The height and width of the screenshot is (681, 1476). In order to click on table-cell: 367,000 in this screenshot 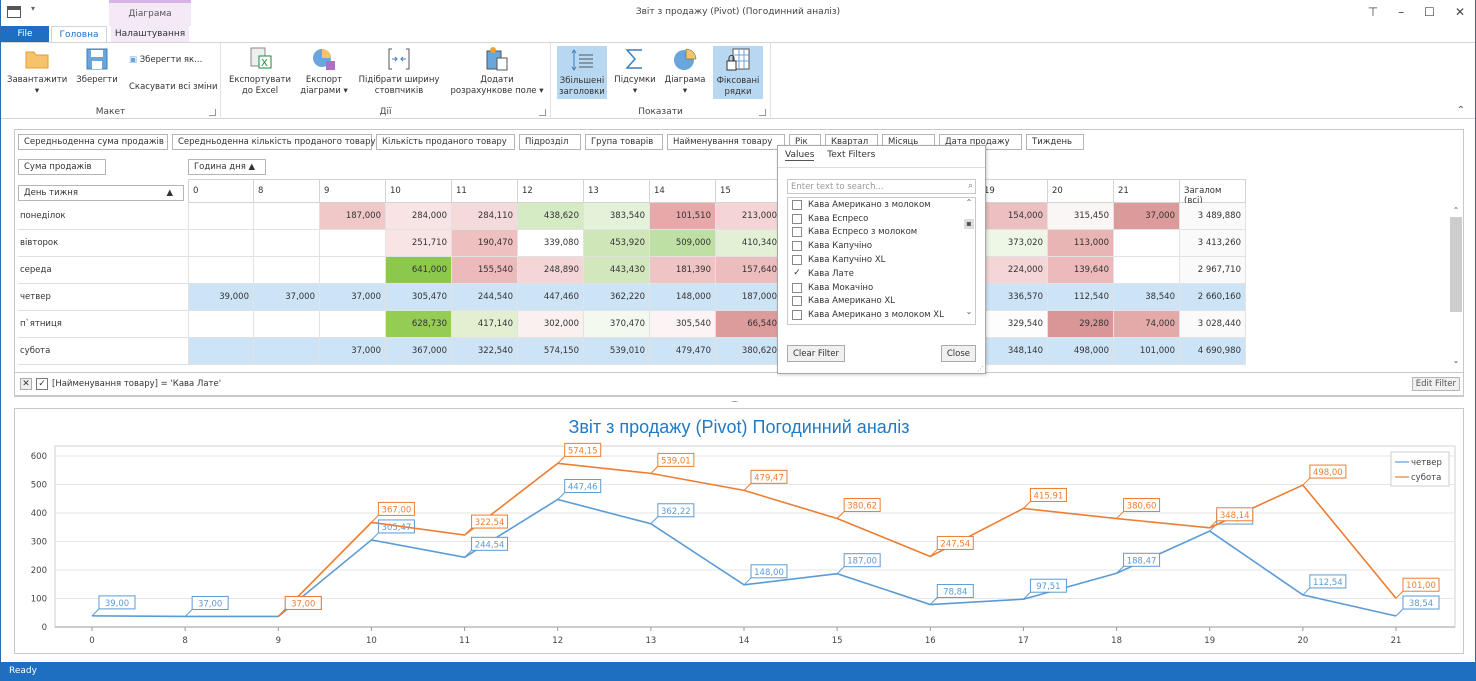, I will do `click(419, 351)`.